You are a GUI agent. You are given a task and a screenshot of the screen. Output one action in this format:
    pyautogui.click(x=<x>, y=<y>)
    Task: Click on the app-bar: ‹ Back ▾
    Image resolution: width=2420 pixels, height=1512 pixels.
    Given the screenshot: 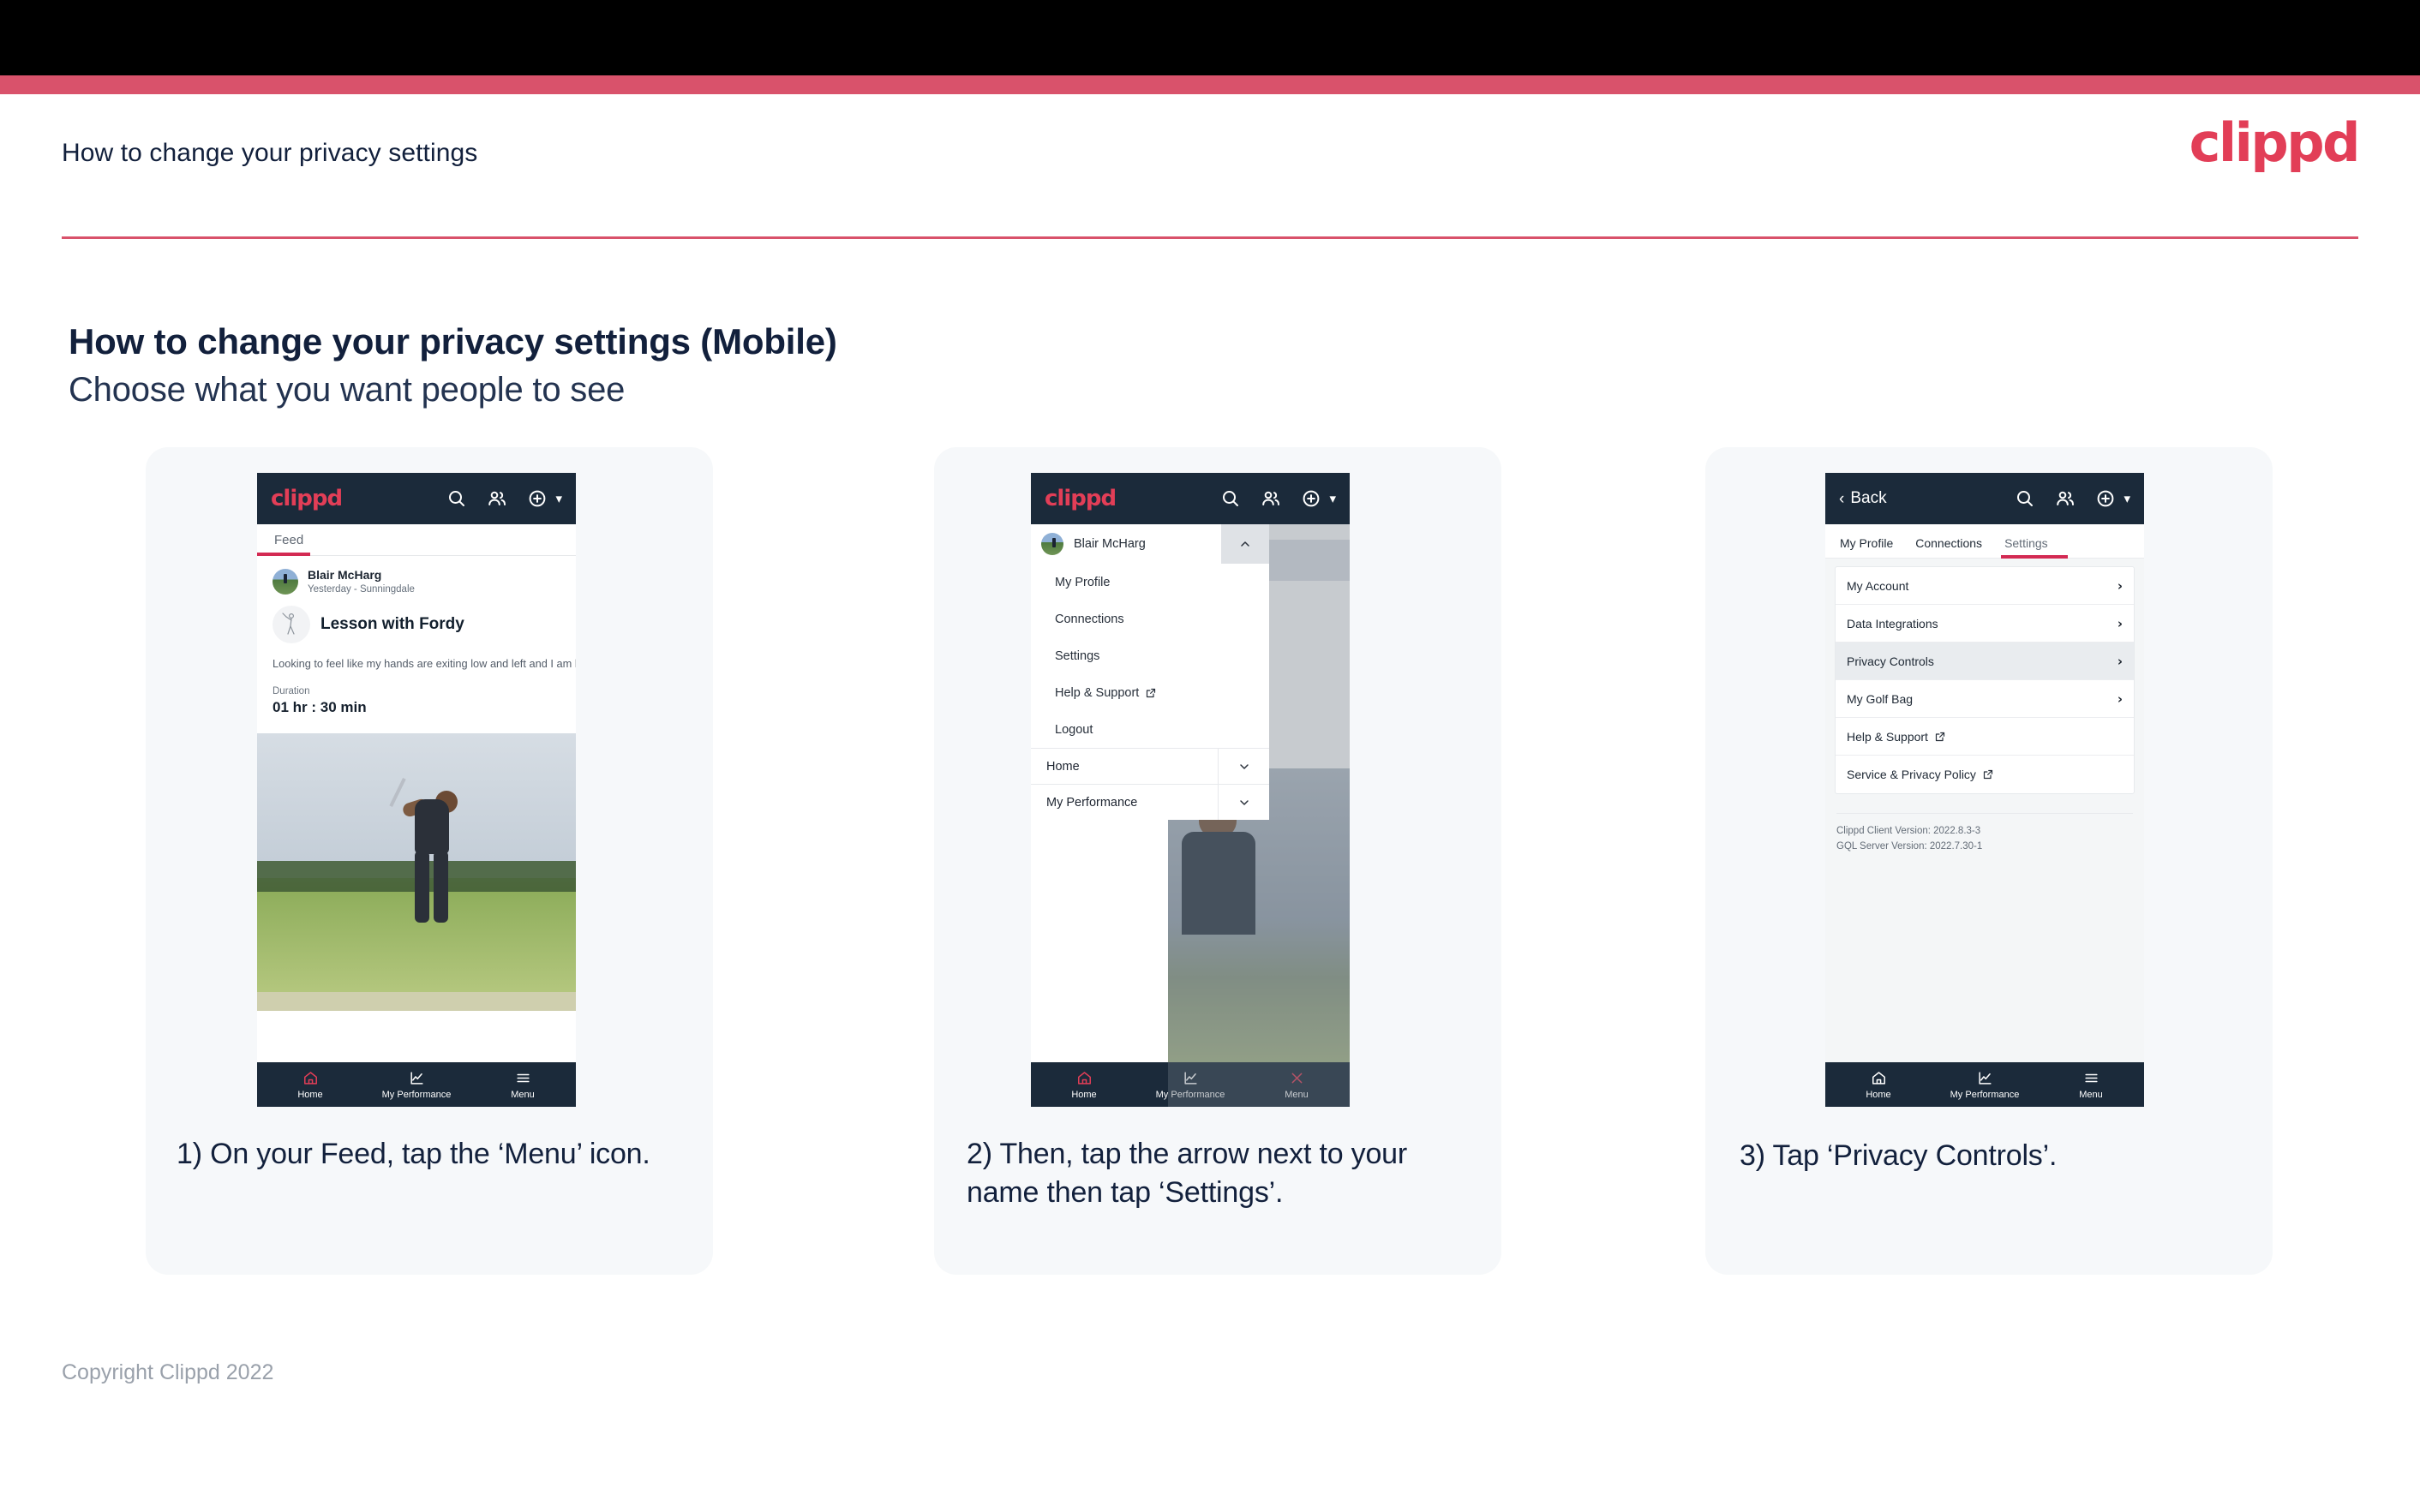 What is the action you would take?
    pyautogui.click(x=1984, y=499)
    